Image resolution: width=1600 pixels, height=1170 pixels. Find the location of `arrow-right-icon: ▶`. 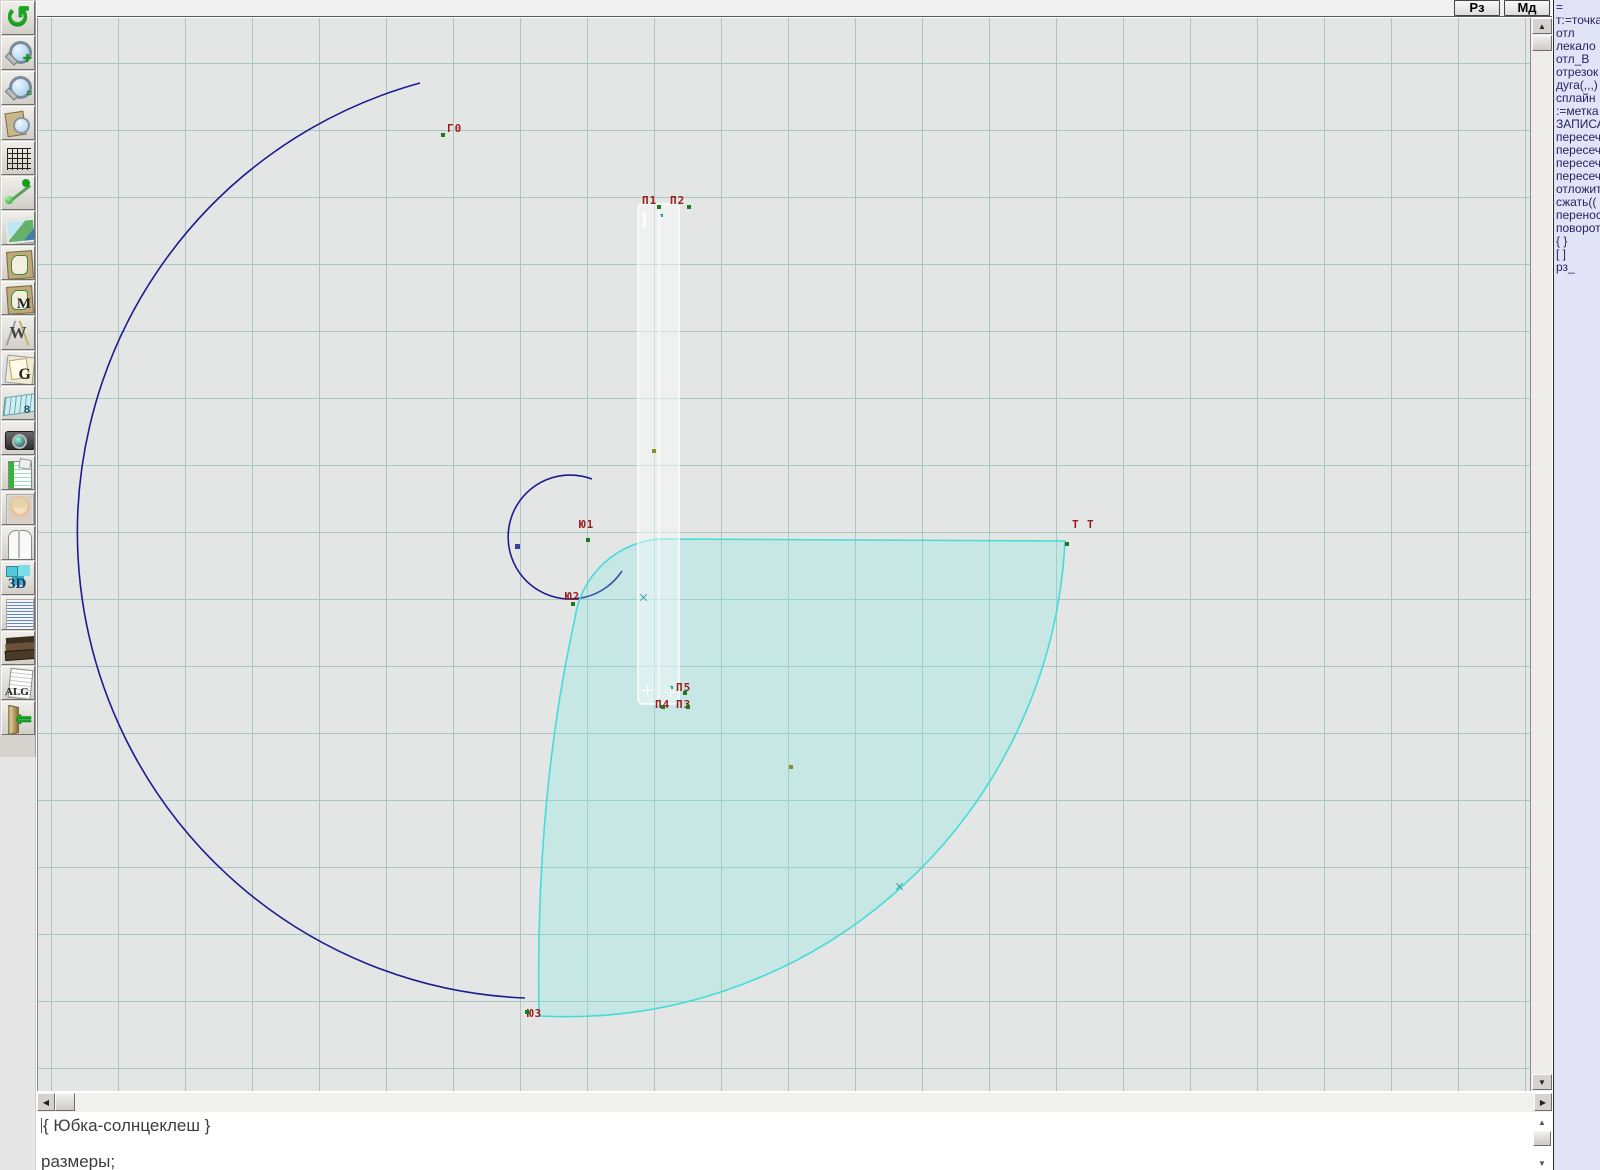

arrow-right-icon: ▶ is located at coordinates (1543, 1102).